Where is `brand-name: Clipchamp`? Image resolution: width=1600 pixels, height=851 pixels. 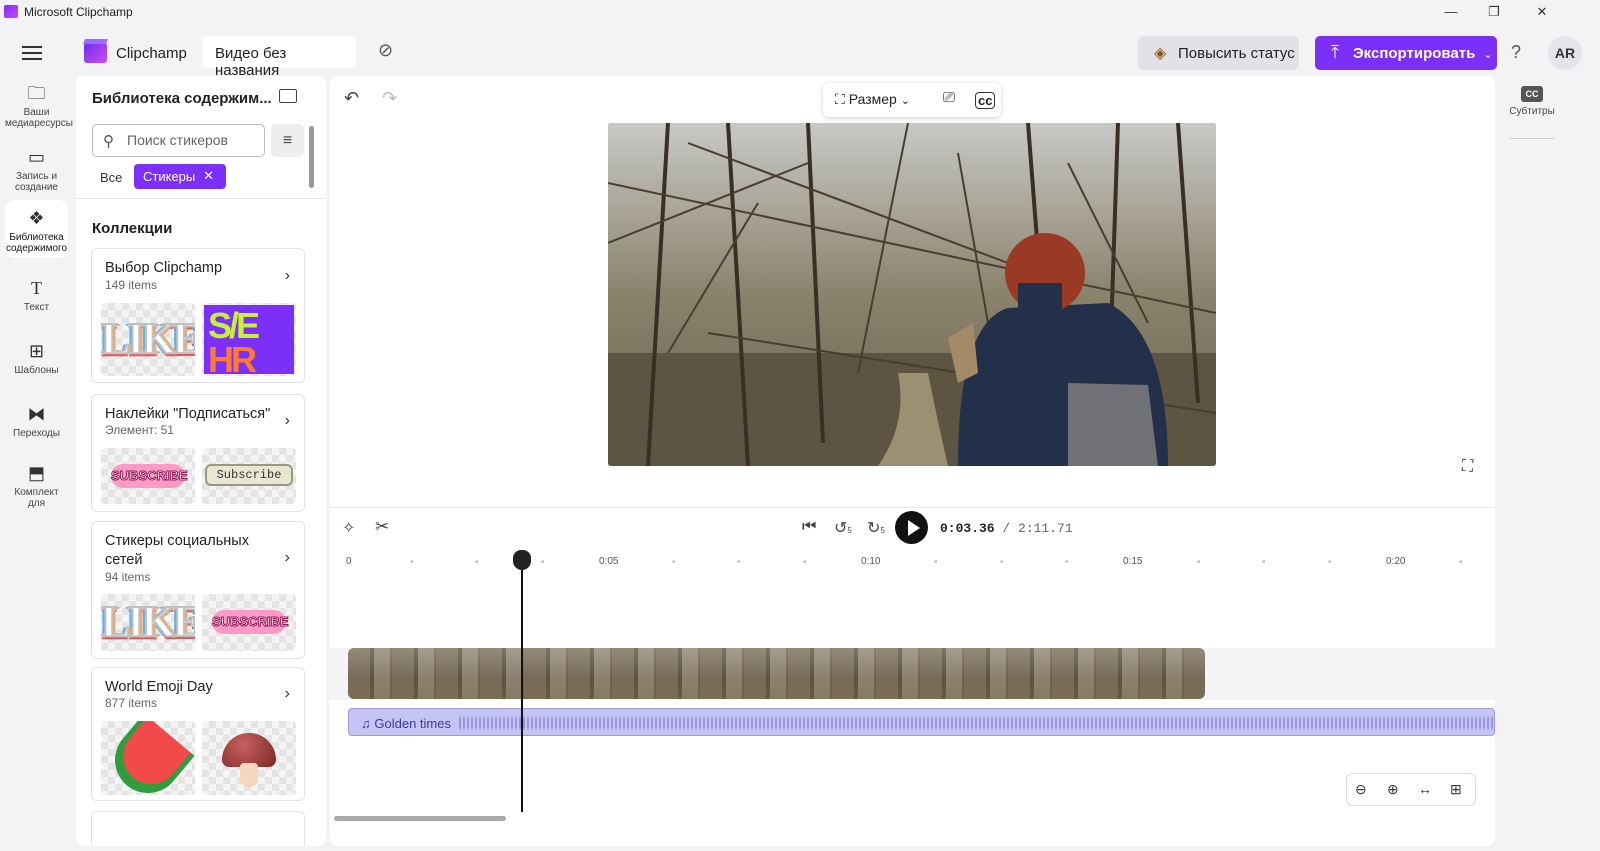
brand-name: Clipchamp is located at coordinates (151, 53).